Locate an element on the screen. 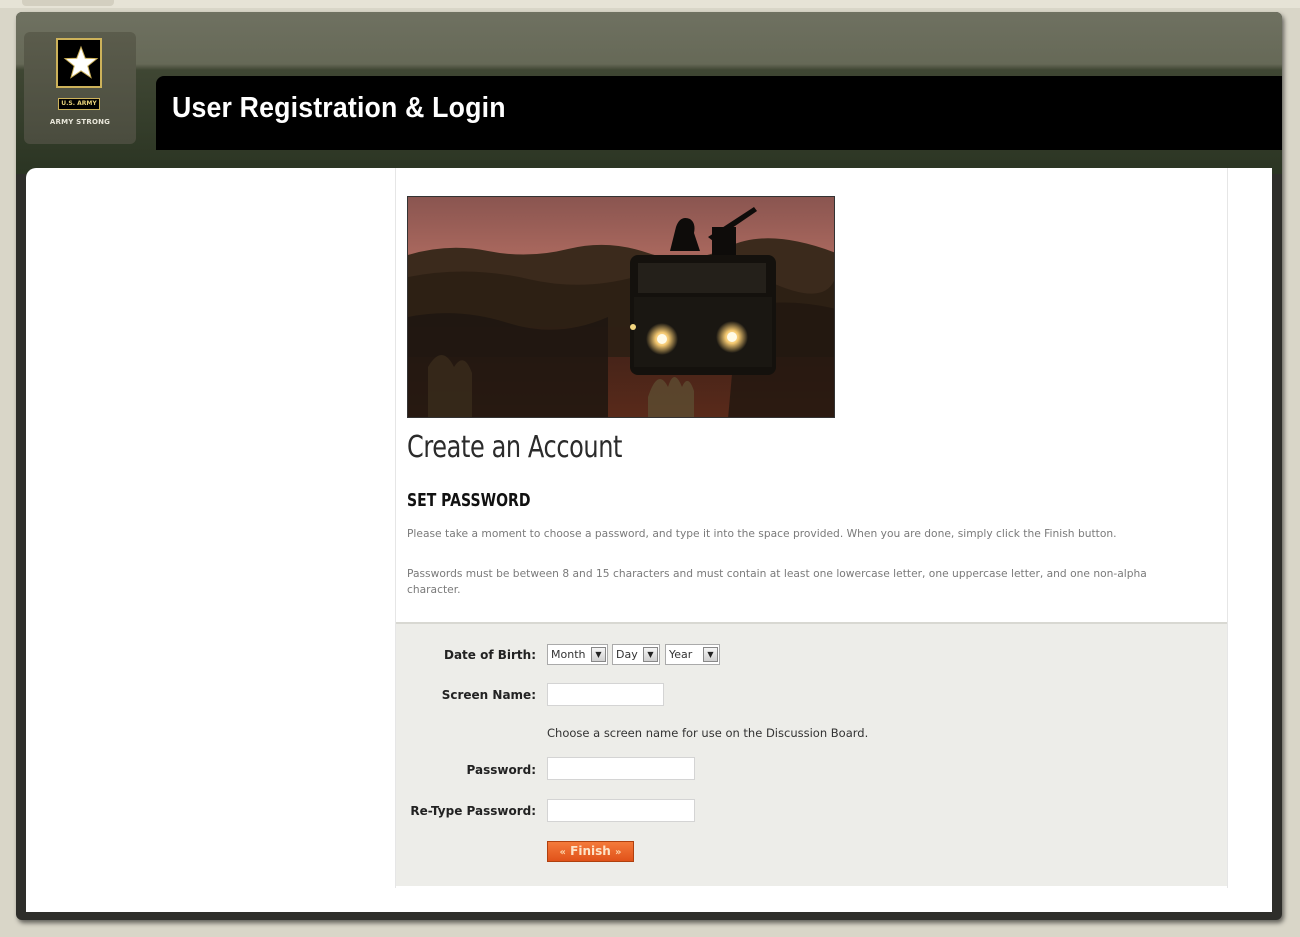  star-icon is located at coordinates (79, 63).